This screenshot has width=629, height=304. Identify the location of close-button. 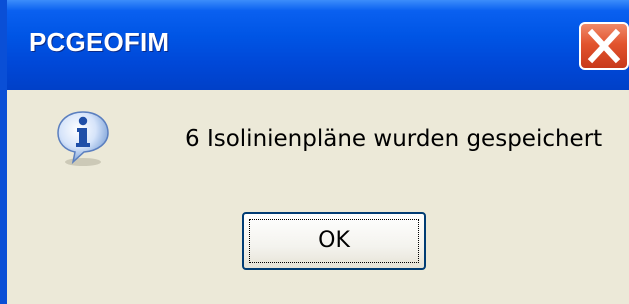
(604, 46).